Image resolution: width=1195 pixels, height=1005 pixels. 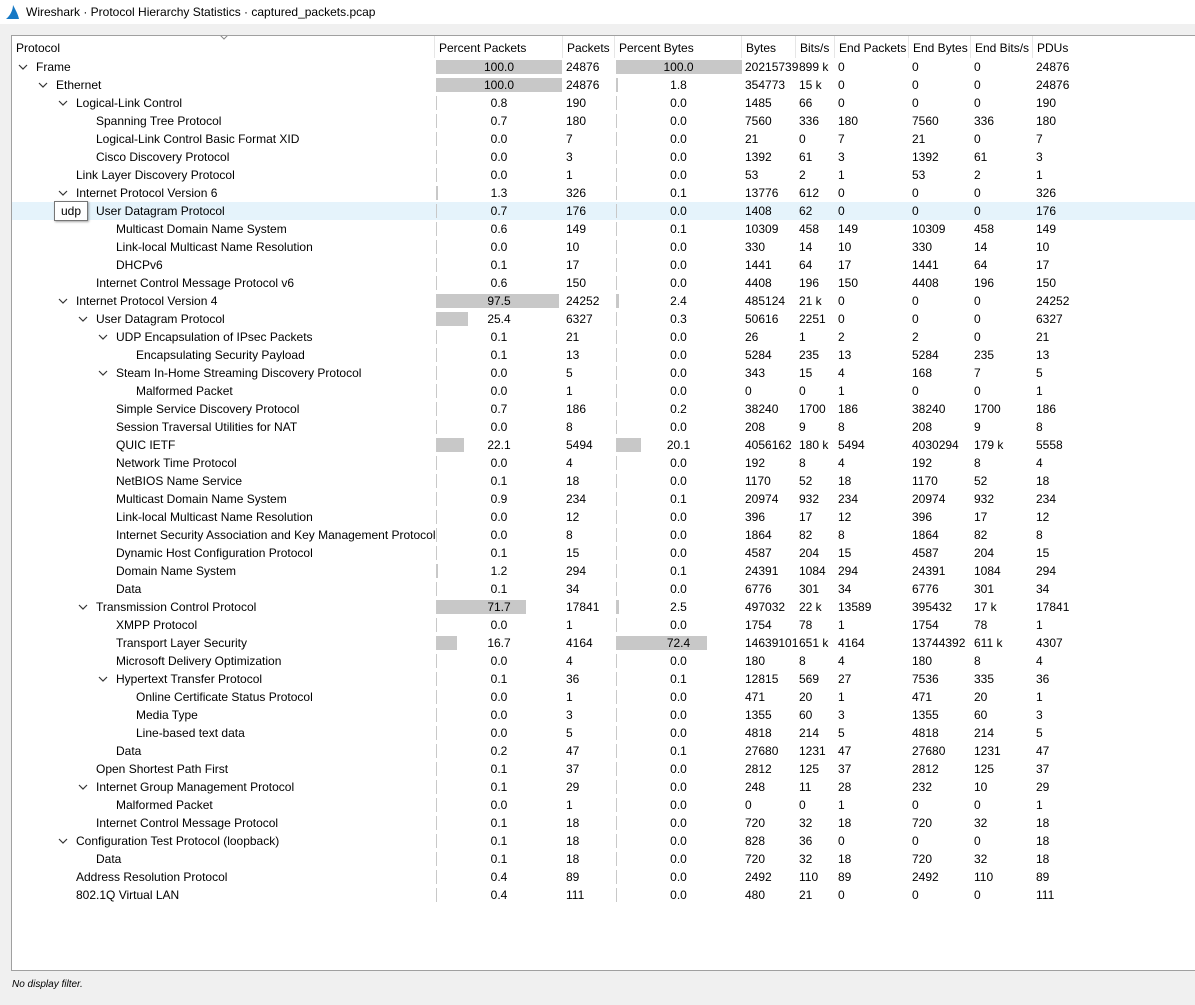 I want to click on protocol-name: Multicast Domain Name System, so click(x=201, y=229).